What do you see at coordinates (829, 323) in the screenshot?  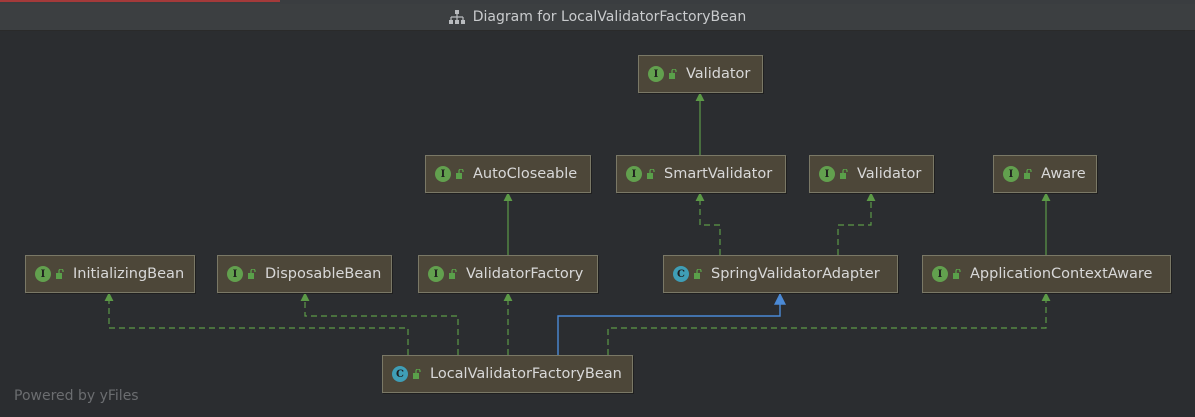 I see `edge-bean-applicationcontextaware` at bounding box center [829, 323].